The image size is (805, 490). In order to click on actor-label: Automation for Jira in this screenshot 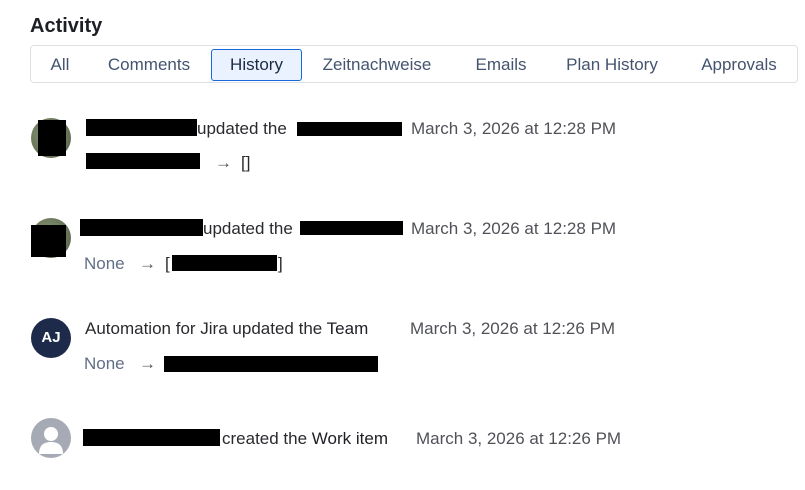, I will do `click(156, 328)`.